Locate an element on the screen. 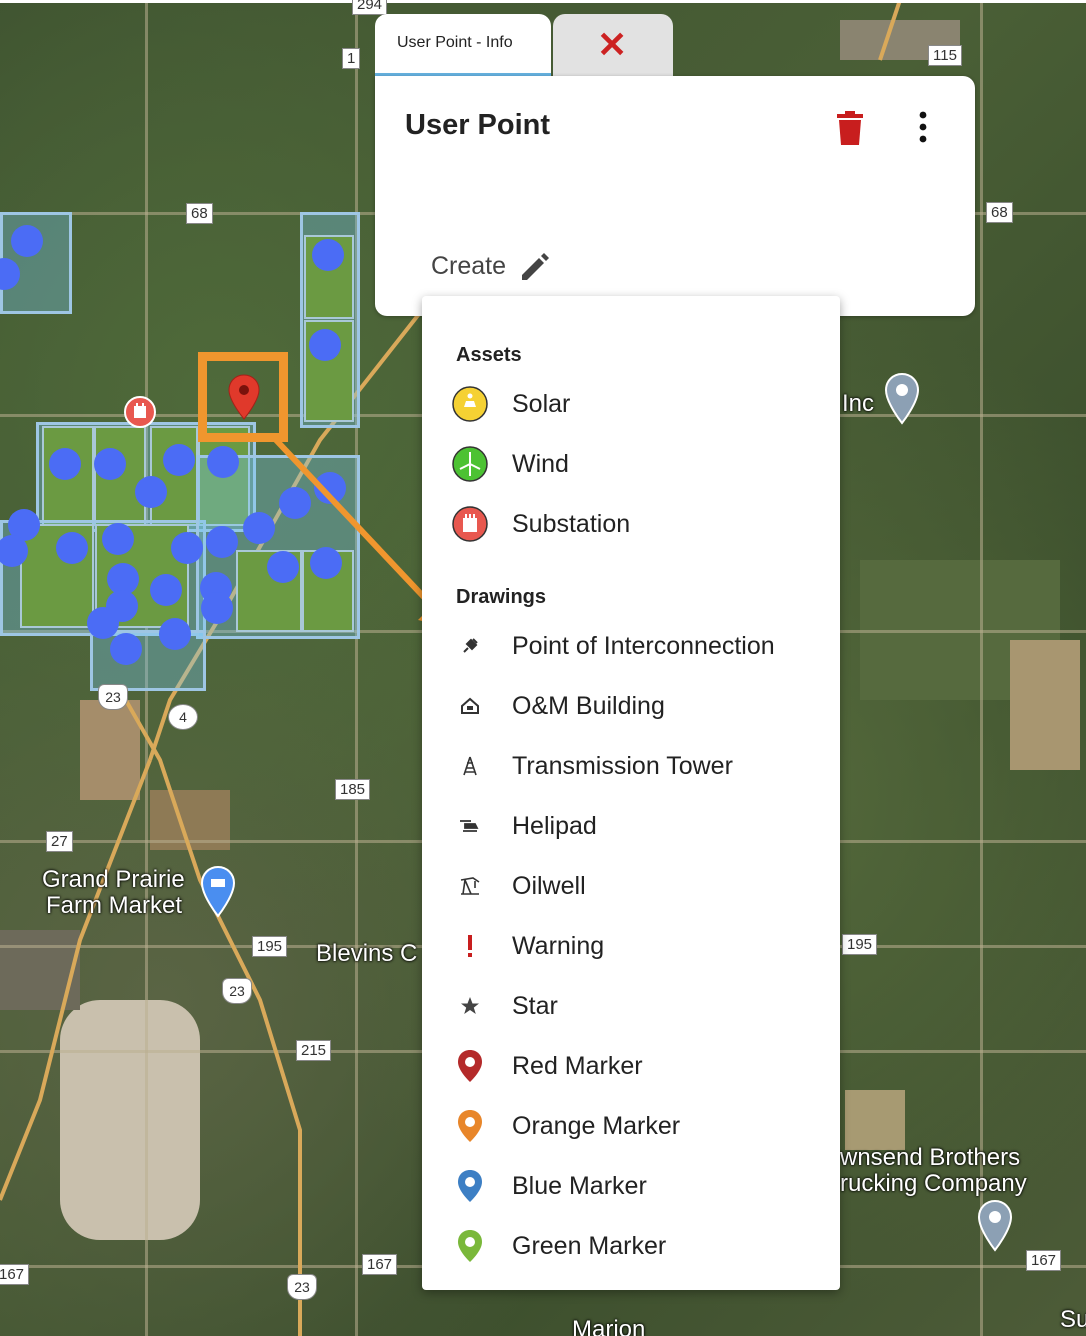  tower-icon is located at coordinates (470, 766).